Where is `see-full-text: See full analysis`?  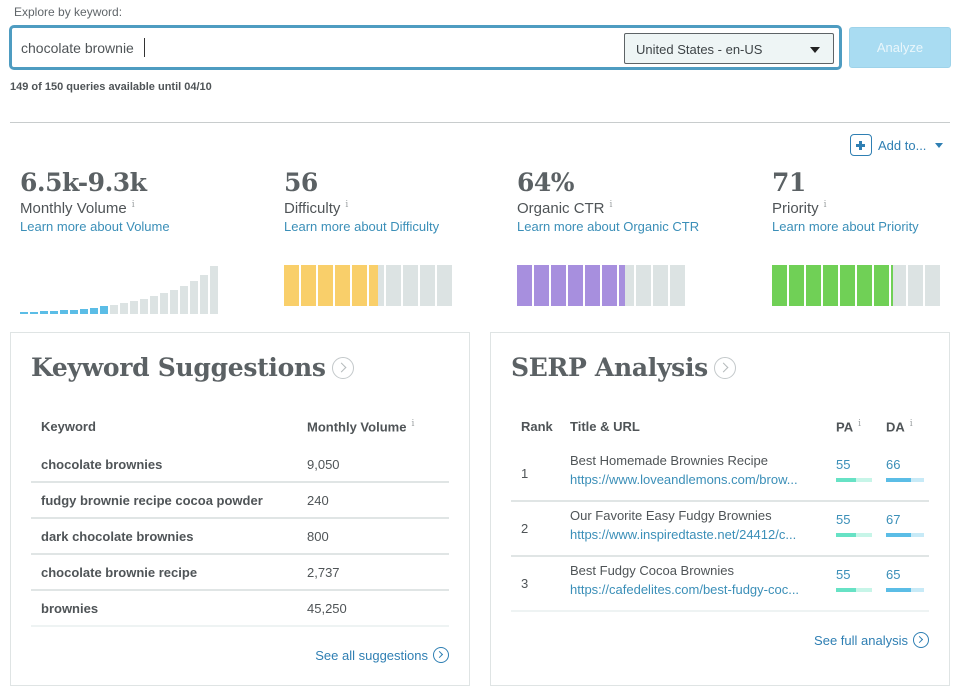 see-full-text: See full analysis is located at coordinates (861, 640).